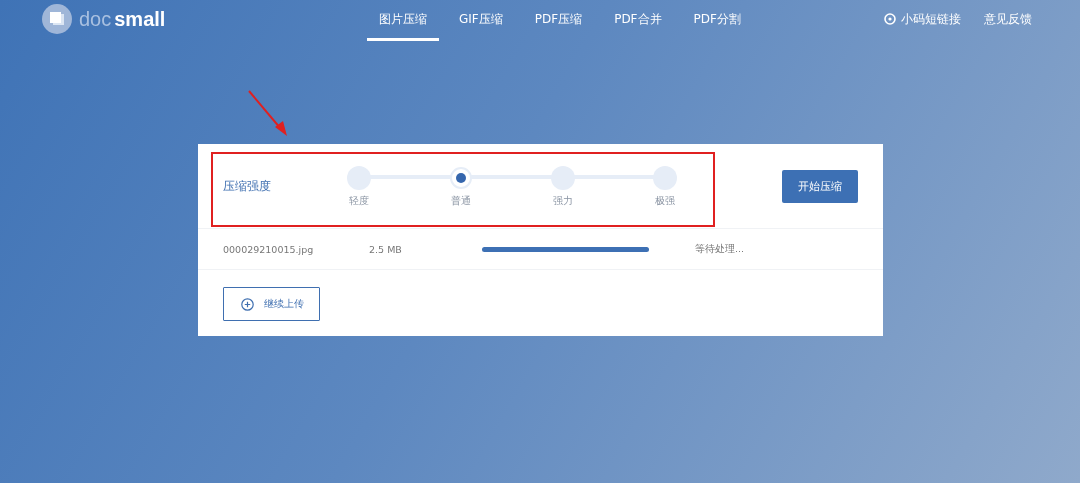 This screenshot has width=1080, height=483. Describe the element at coordinates (717, 20) in the screenshot. I see `nav-tab: PDF分割` at that location.